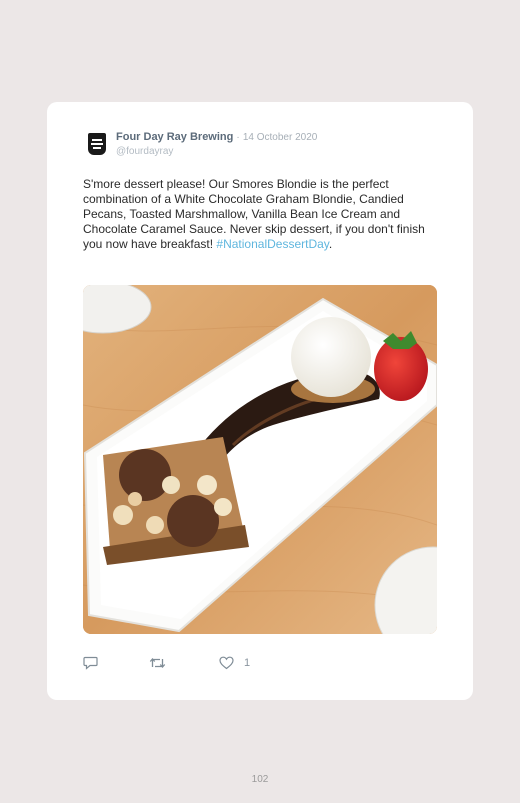  I want to click on page-number: 102, so click(260, 779).